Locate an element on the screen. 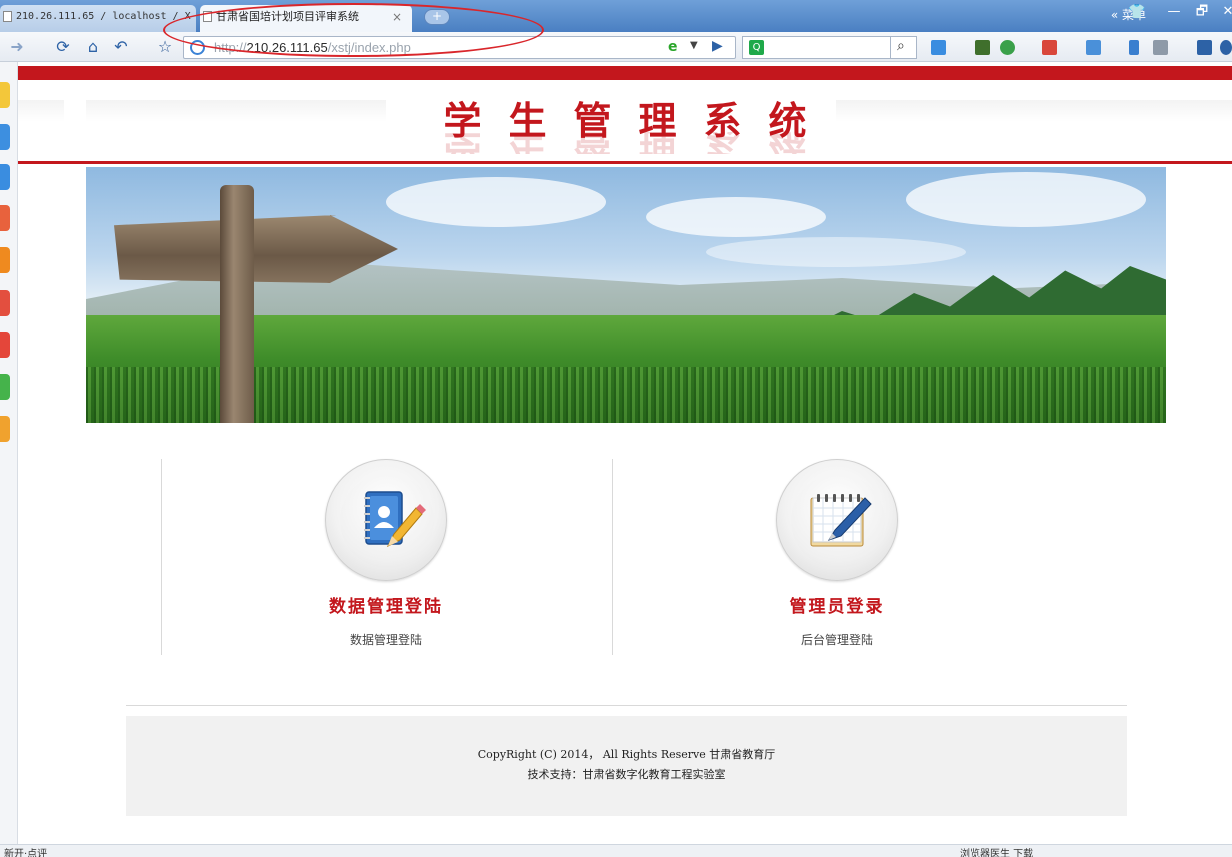  sidebar-app-icon is located at coordinates (5, 303).